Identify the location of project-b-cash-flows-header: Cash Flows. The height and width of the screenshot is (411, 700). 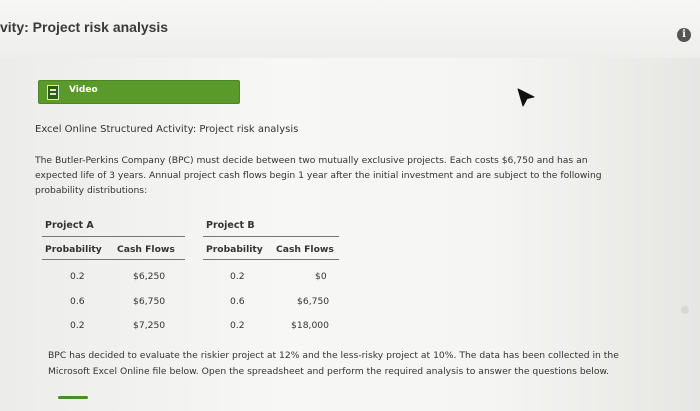
(305, 249).